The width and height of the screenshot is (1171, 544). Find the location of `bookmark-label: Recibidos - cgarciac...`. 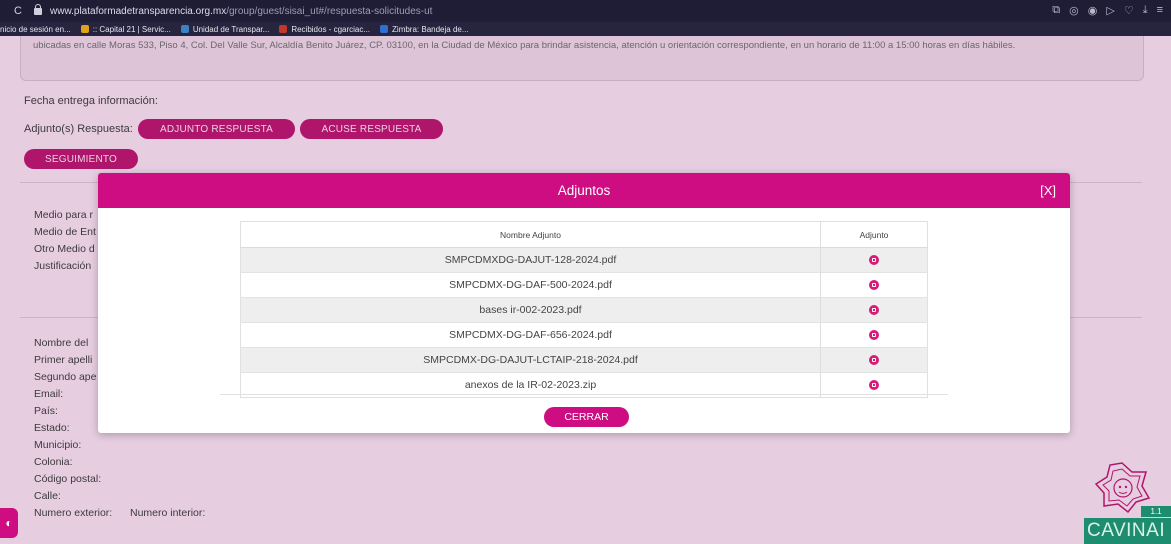

bookmark-label: Recibidos - cgarciac... is located at coordinates (331, 29).